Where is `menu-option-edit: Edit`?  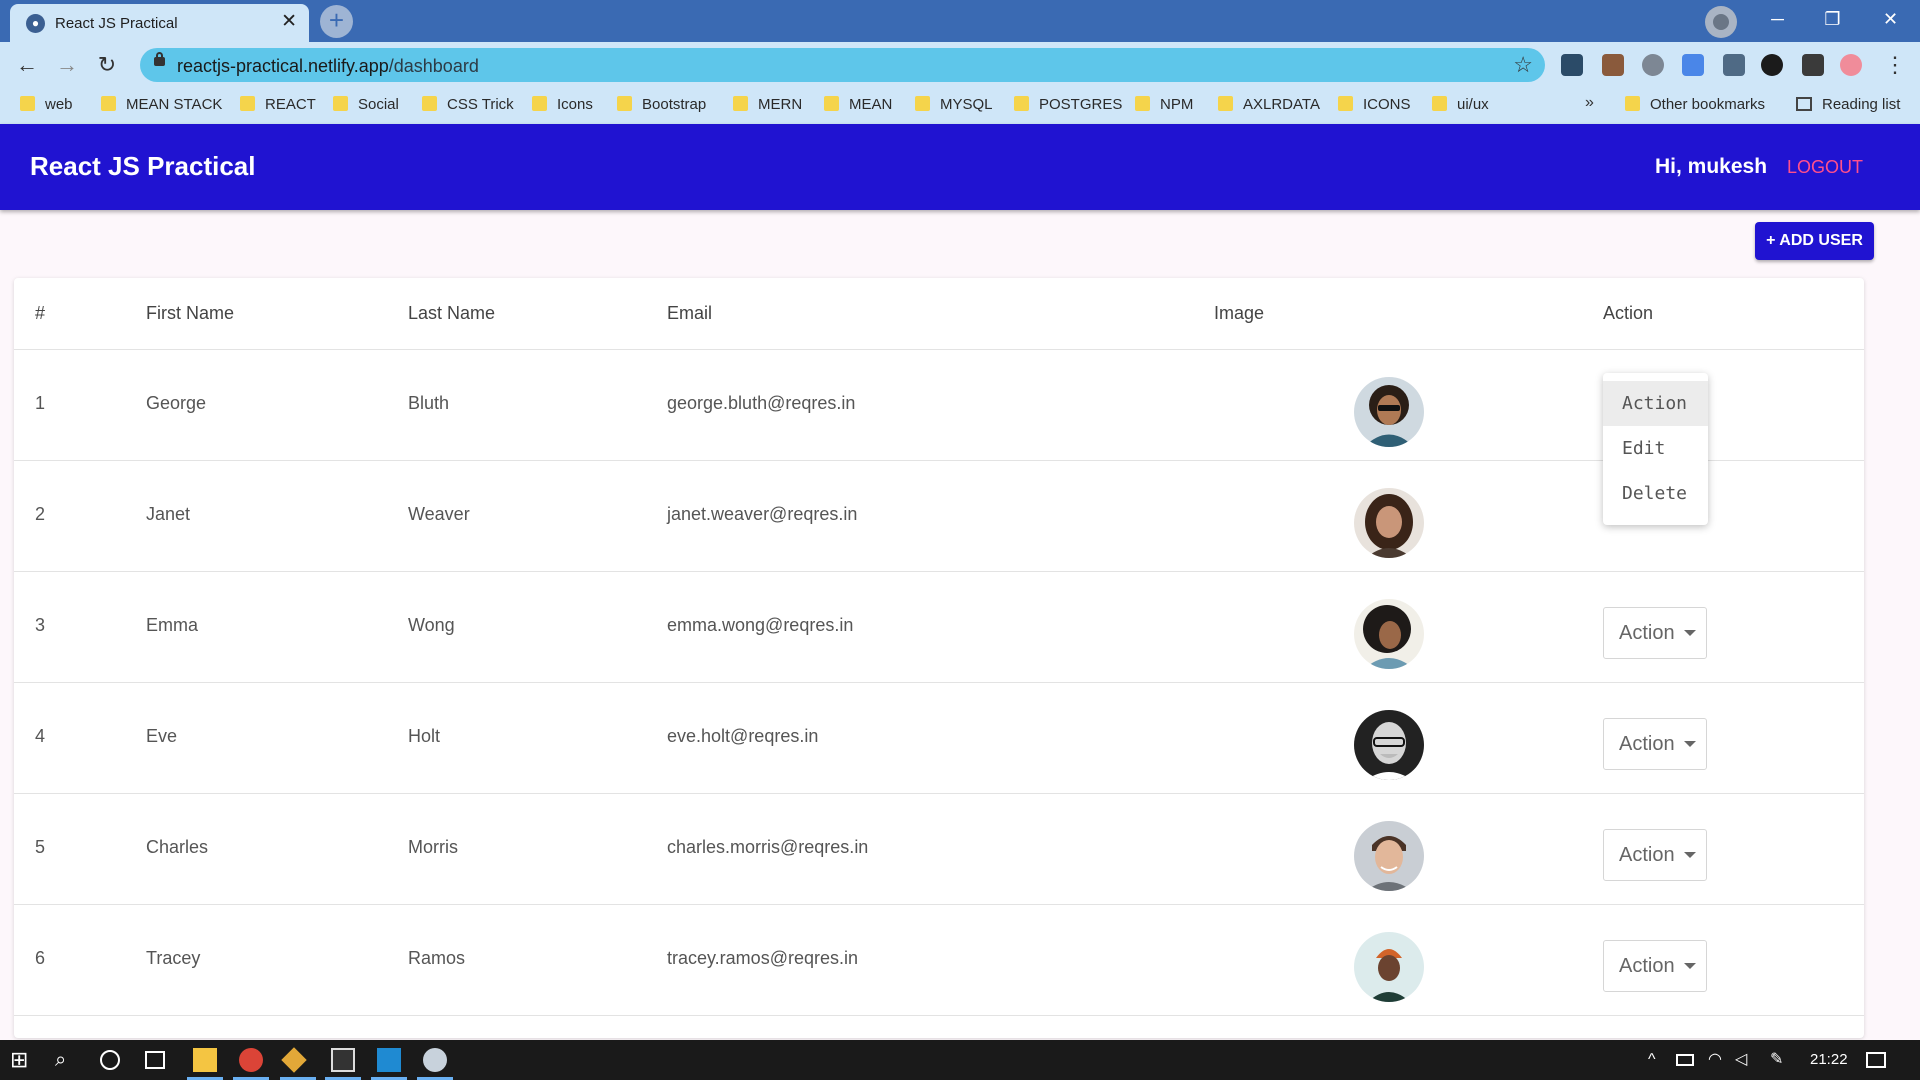 menu-option-edit: Edit is located at coordinates (1655, 448).